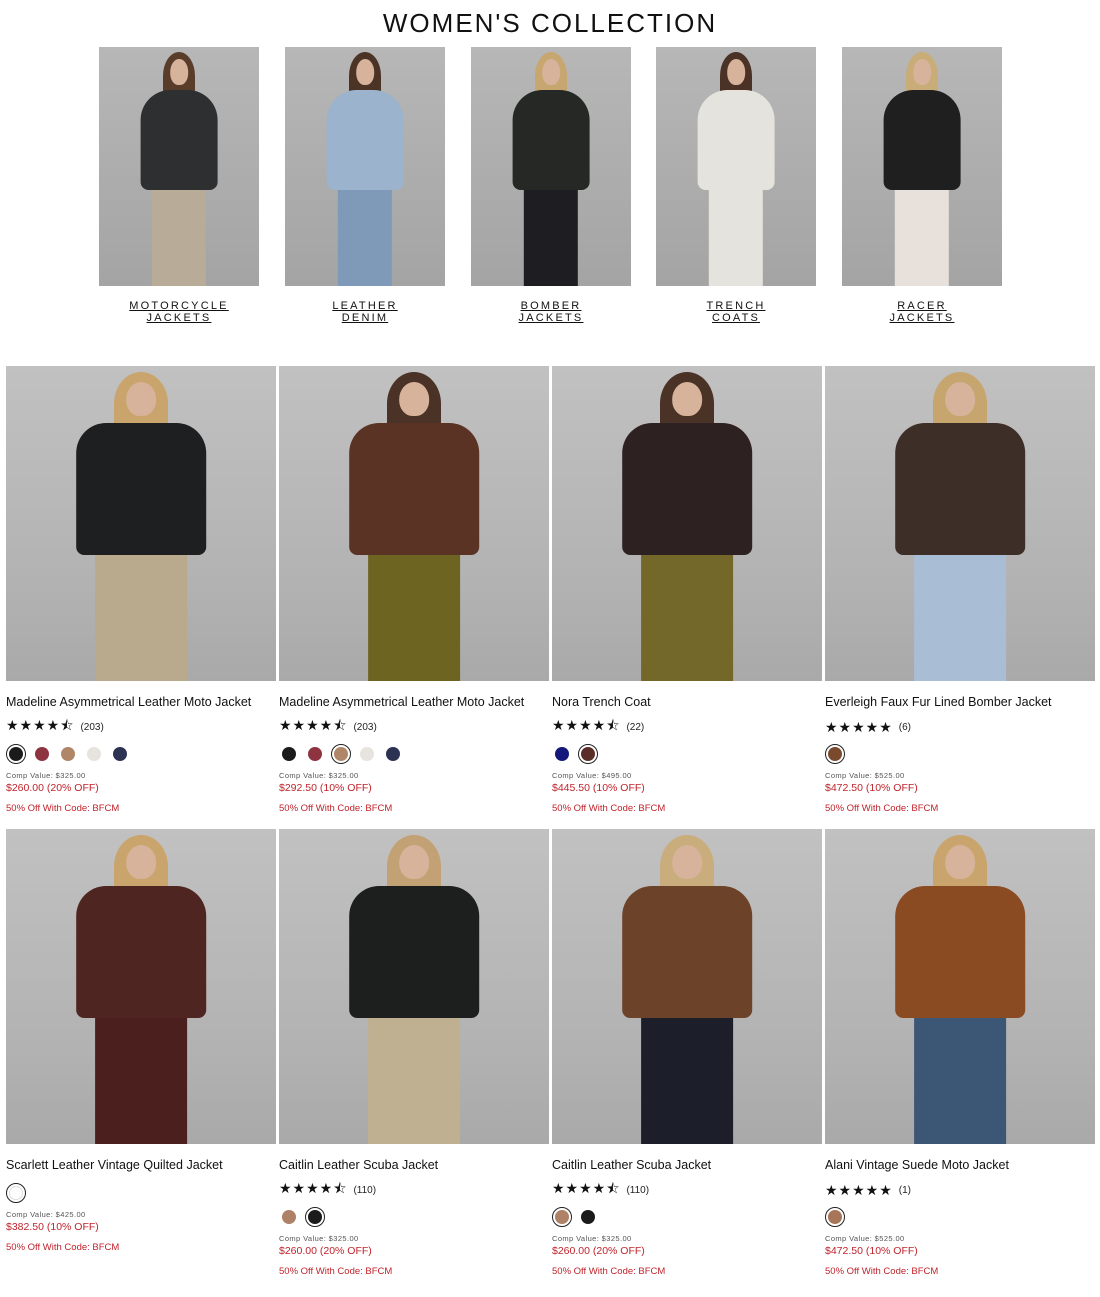  What do you see at coordinates (960, 702) in the screenshot?
I see `product-name-link: Everleigh Faux Fur Lined Bomber Jacket` at bounding box center [960, 702].